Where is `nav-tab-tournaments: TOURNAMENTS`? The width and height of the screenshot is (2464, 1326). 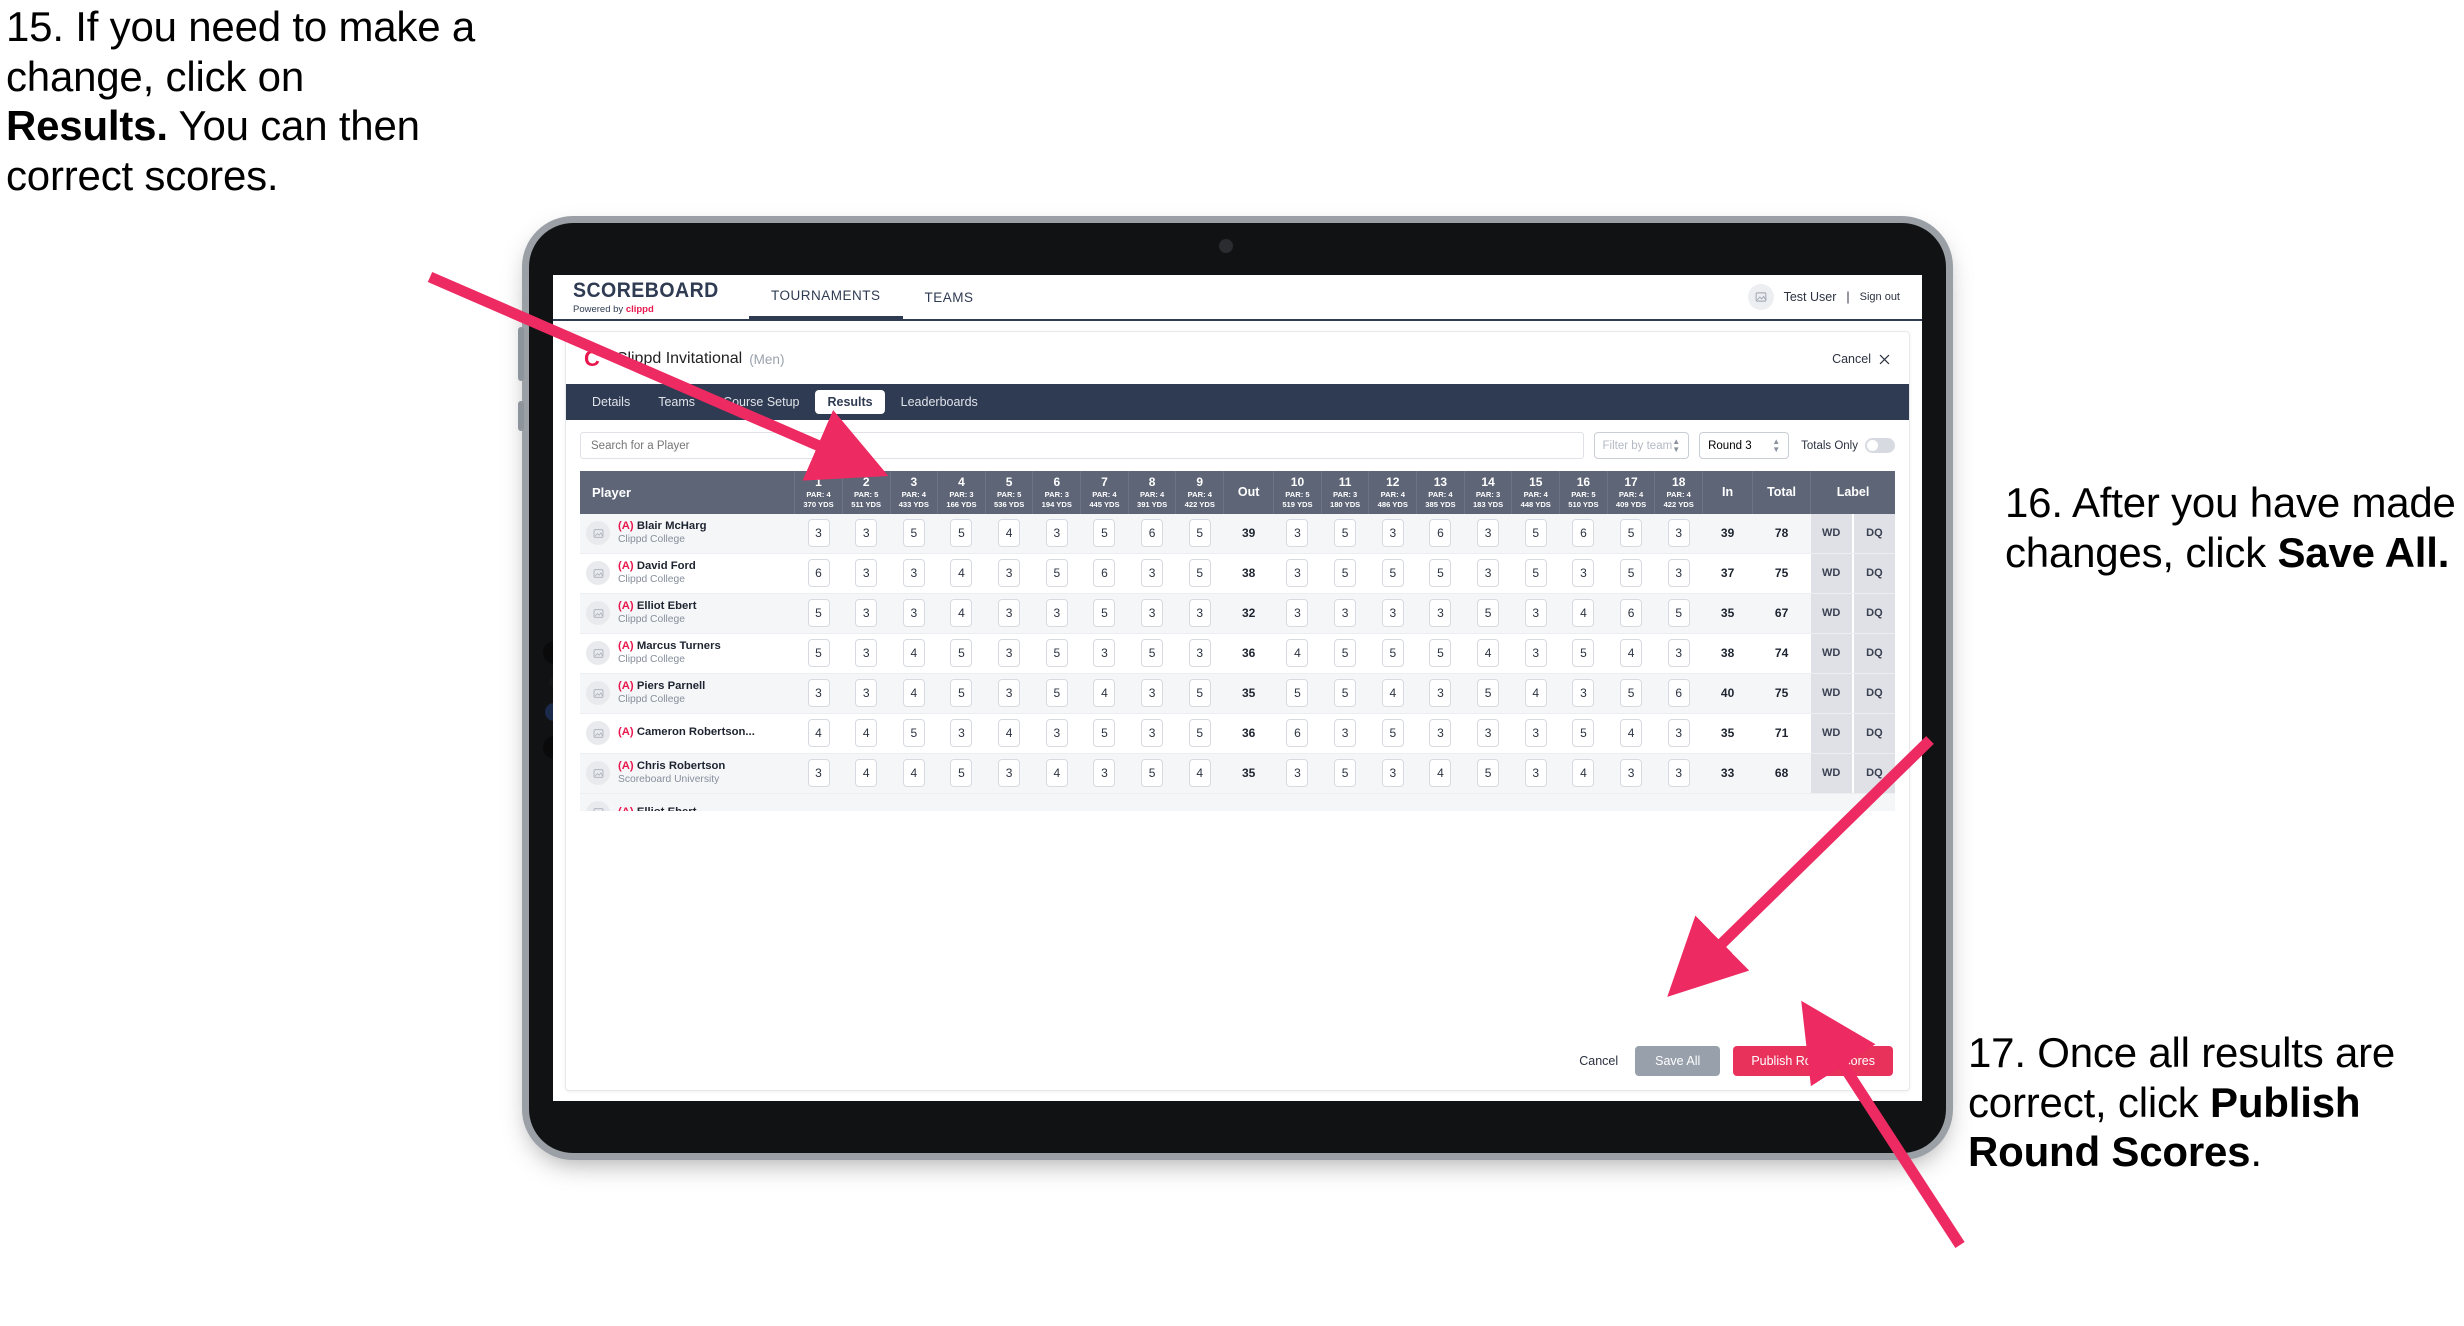 nav-tab-tournaments: TOURNAMENTS is located at coordinates (826, 297).